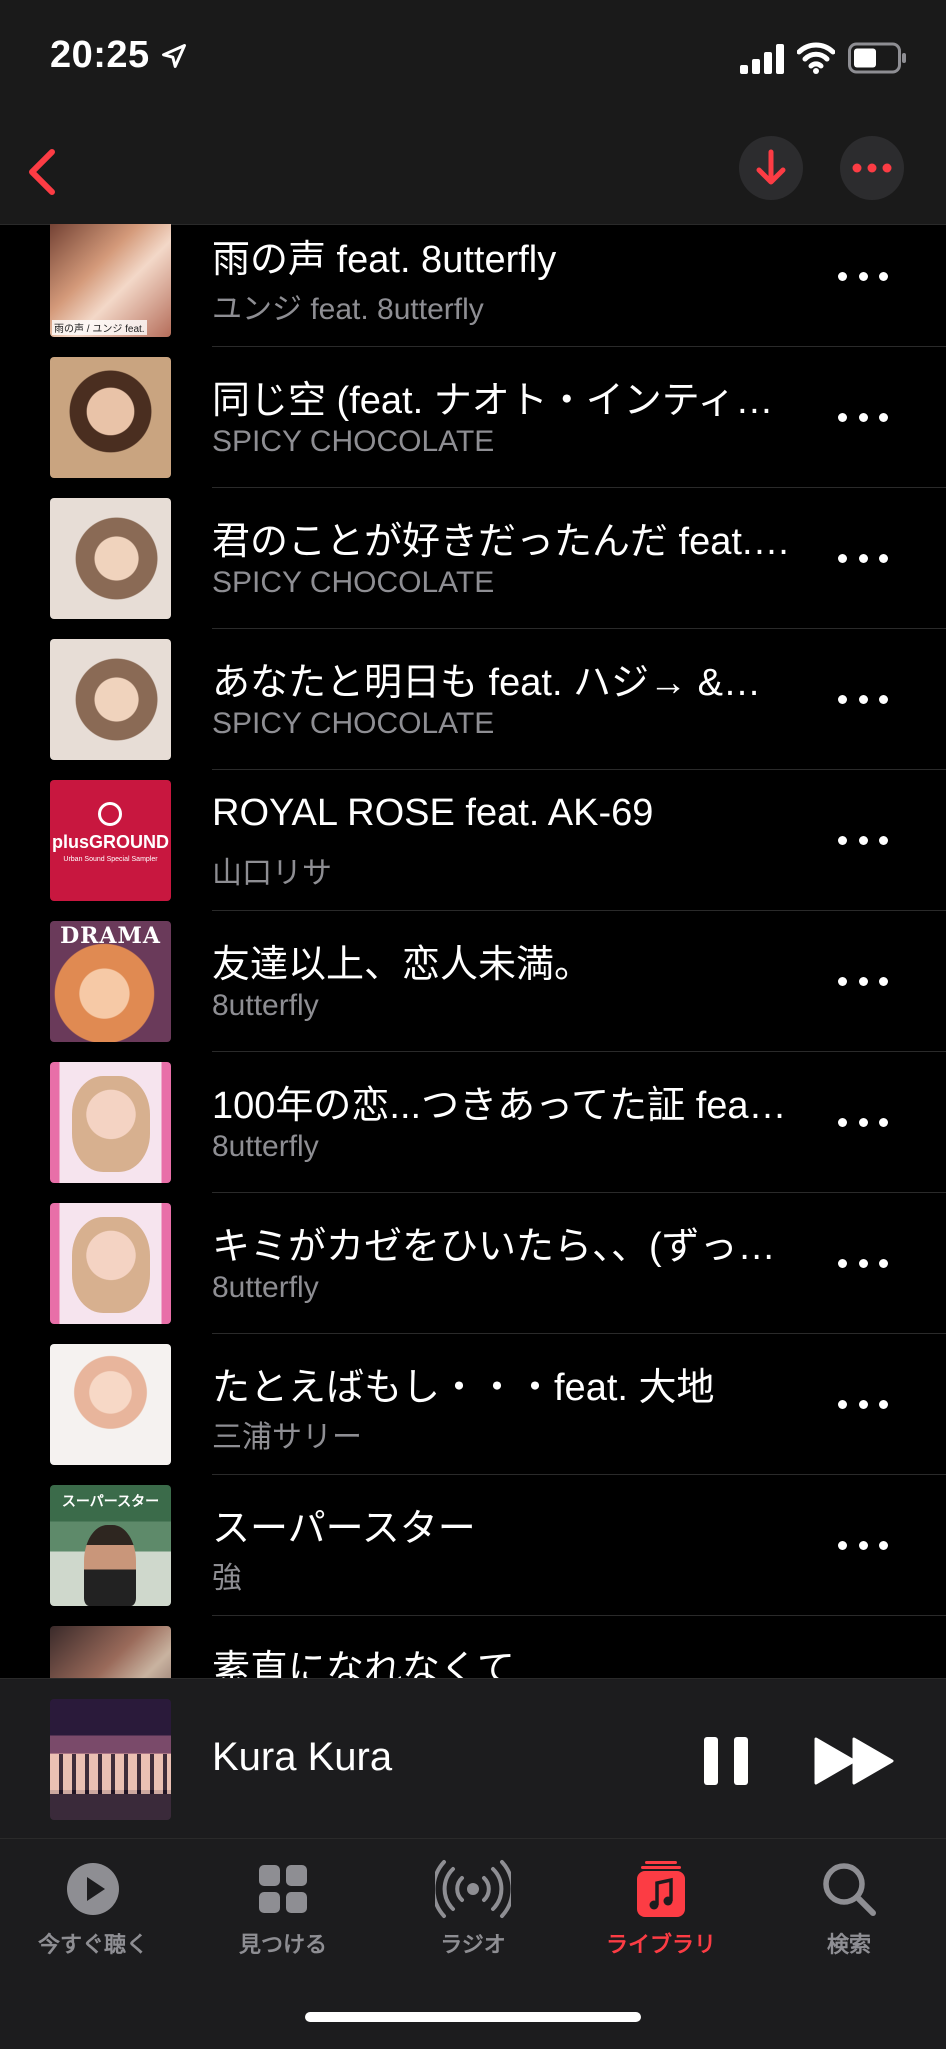  Describe the element at coordinates (302, 1757) in the screenshot. I see `now-playing-title: Kura Kura` at that location.